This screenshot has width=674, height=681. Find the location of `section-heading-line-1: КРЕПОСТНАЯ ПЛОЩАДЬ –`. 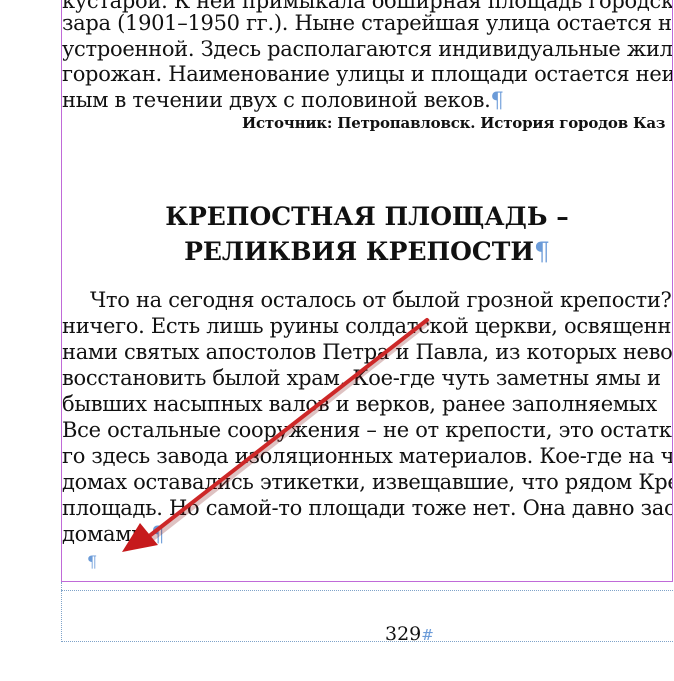

section-heading-line-1: КРЕПОСТНАЯ ПЛОЩАДЬ – is located at coordinates (367, 216).